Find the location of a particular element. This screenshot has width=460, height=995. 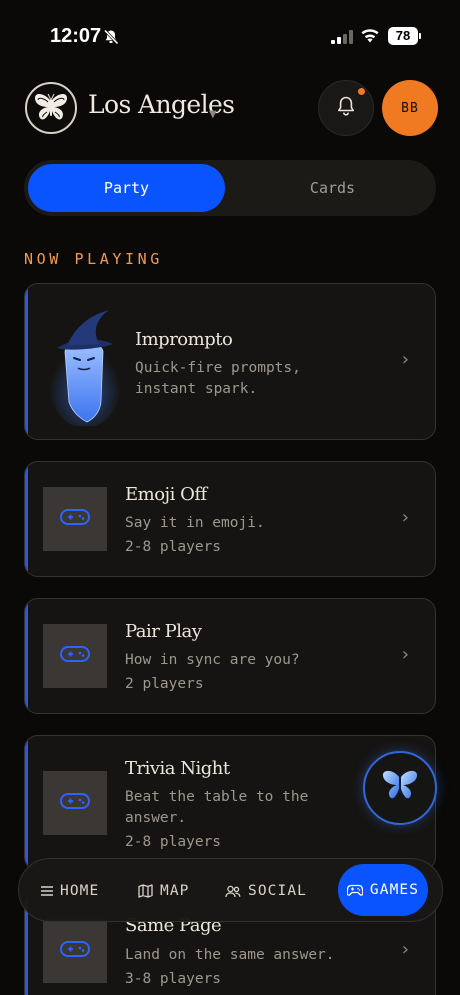

status-bar: 12:07 78 is located at coordinates (230, 36).